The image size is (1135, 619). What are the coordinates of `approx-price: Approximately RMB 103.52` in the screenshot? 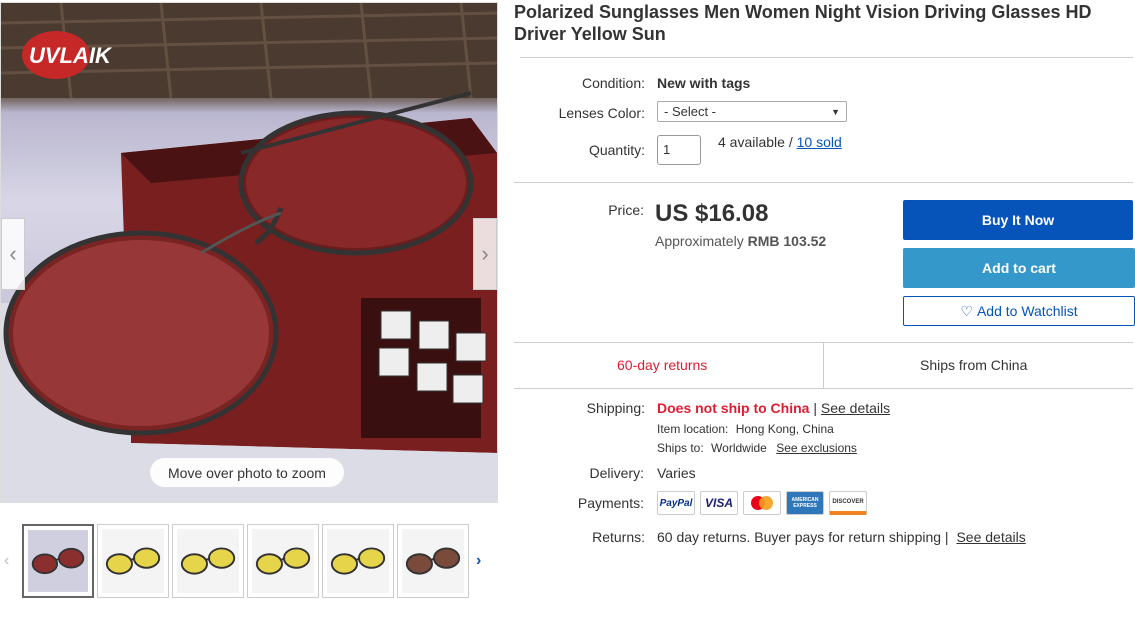 It's located at (740, 241).